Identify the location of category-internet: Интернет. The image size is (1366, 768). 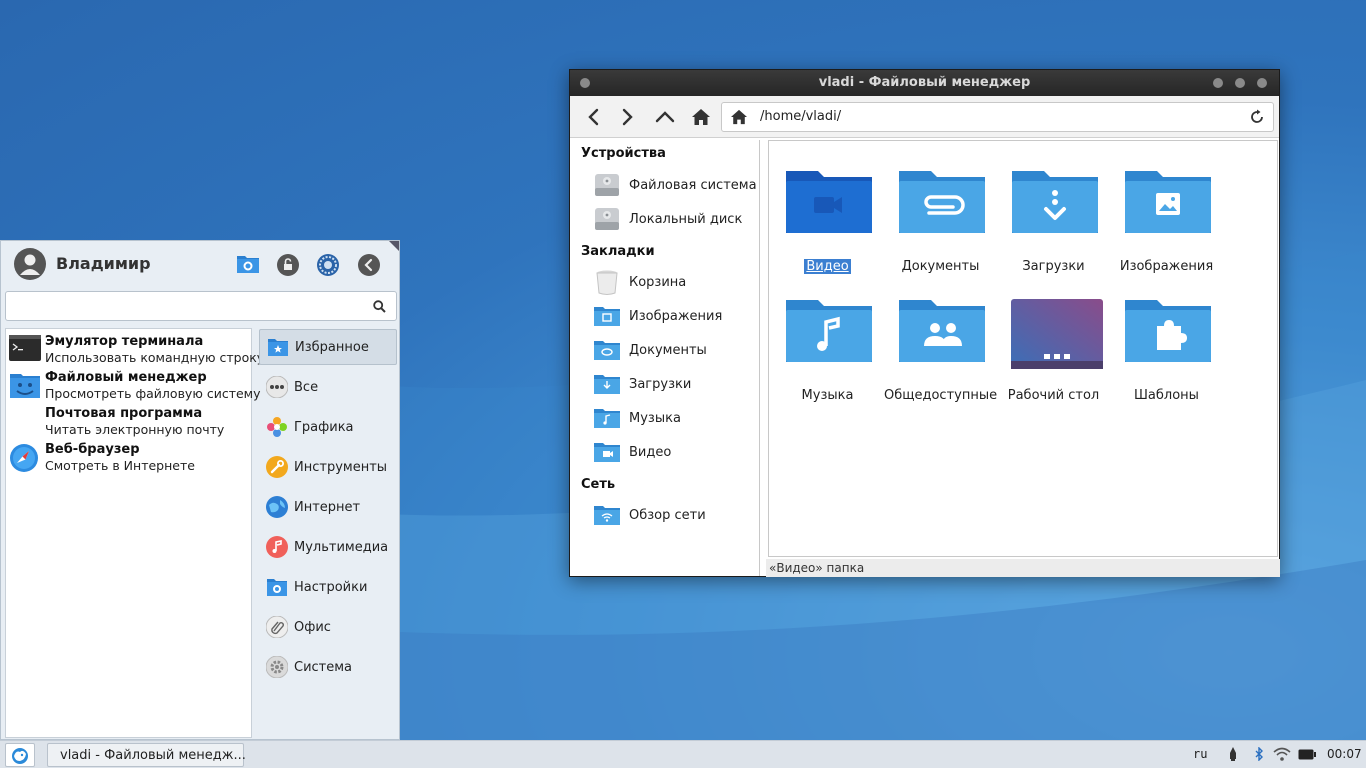
(328, 507).